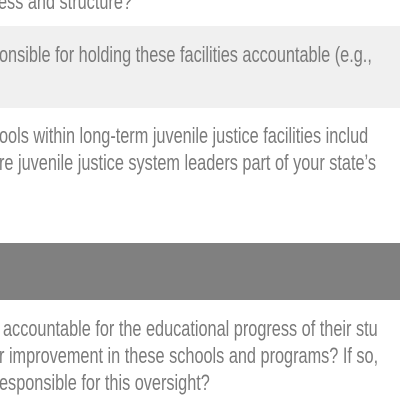 The height and width of the screenshot is (400, 400). What do you see at coordinates (66, 7) in the screenshot?
I see `question-text-fragment: ess and structure?` at bounding box center [66, 7].